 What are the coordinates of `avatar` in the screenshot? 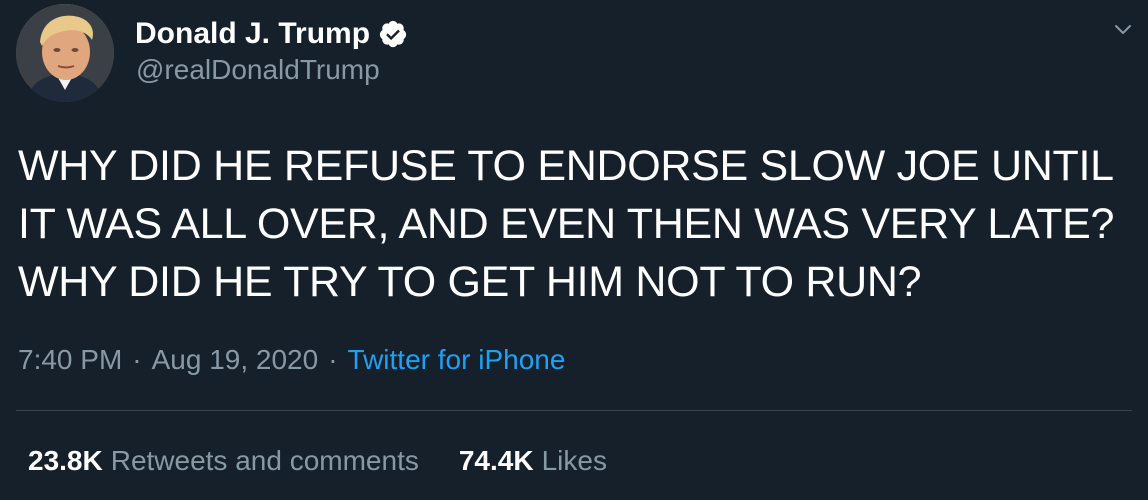 It's located at (65, 53).